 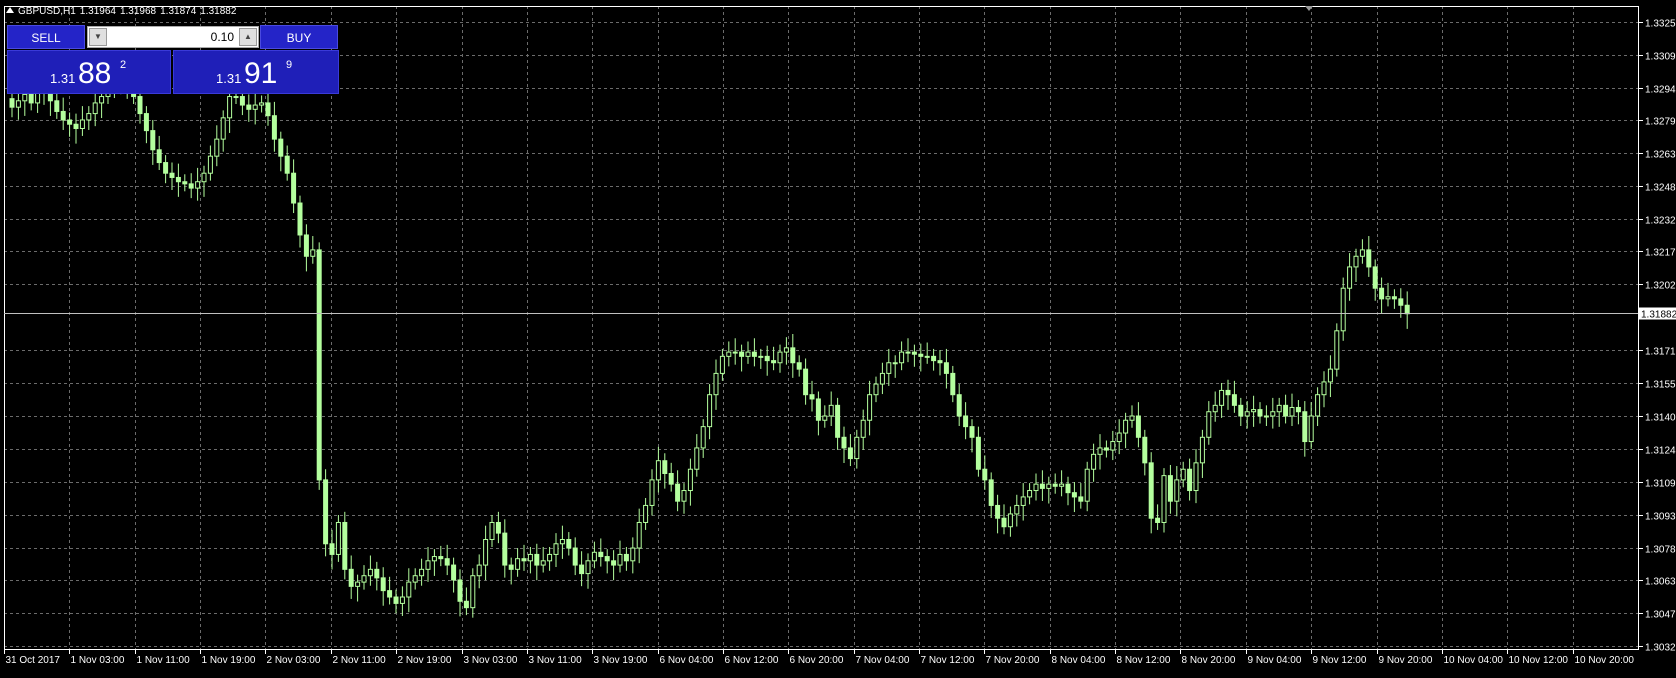 What do you see at coordinates (33, 660) in the screenshot?
I see `x-tick-label: 31 Oct 2017` at bounding box center [33, 660].